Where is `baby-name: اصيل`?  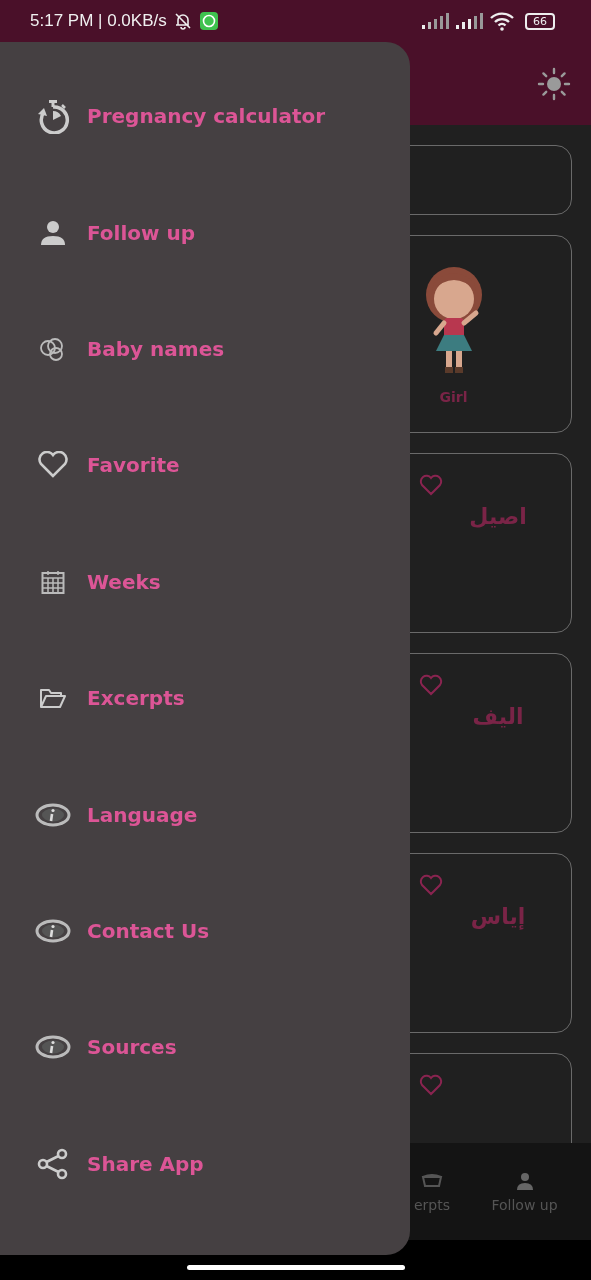 baby-name: اصيل is located at coordinates (497, 516).